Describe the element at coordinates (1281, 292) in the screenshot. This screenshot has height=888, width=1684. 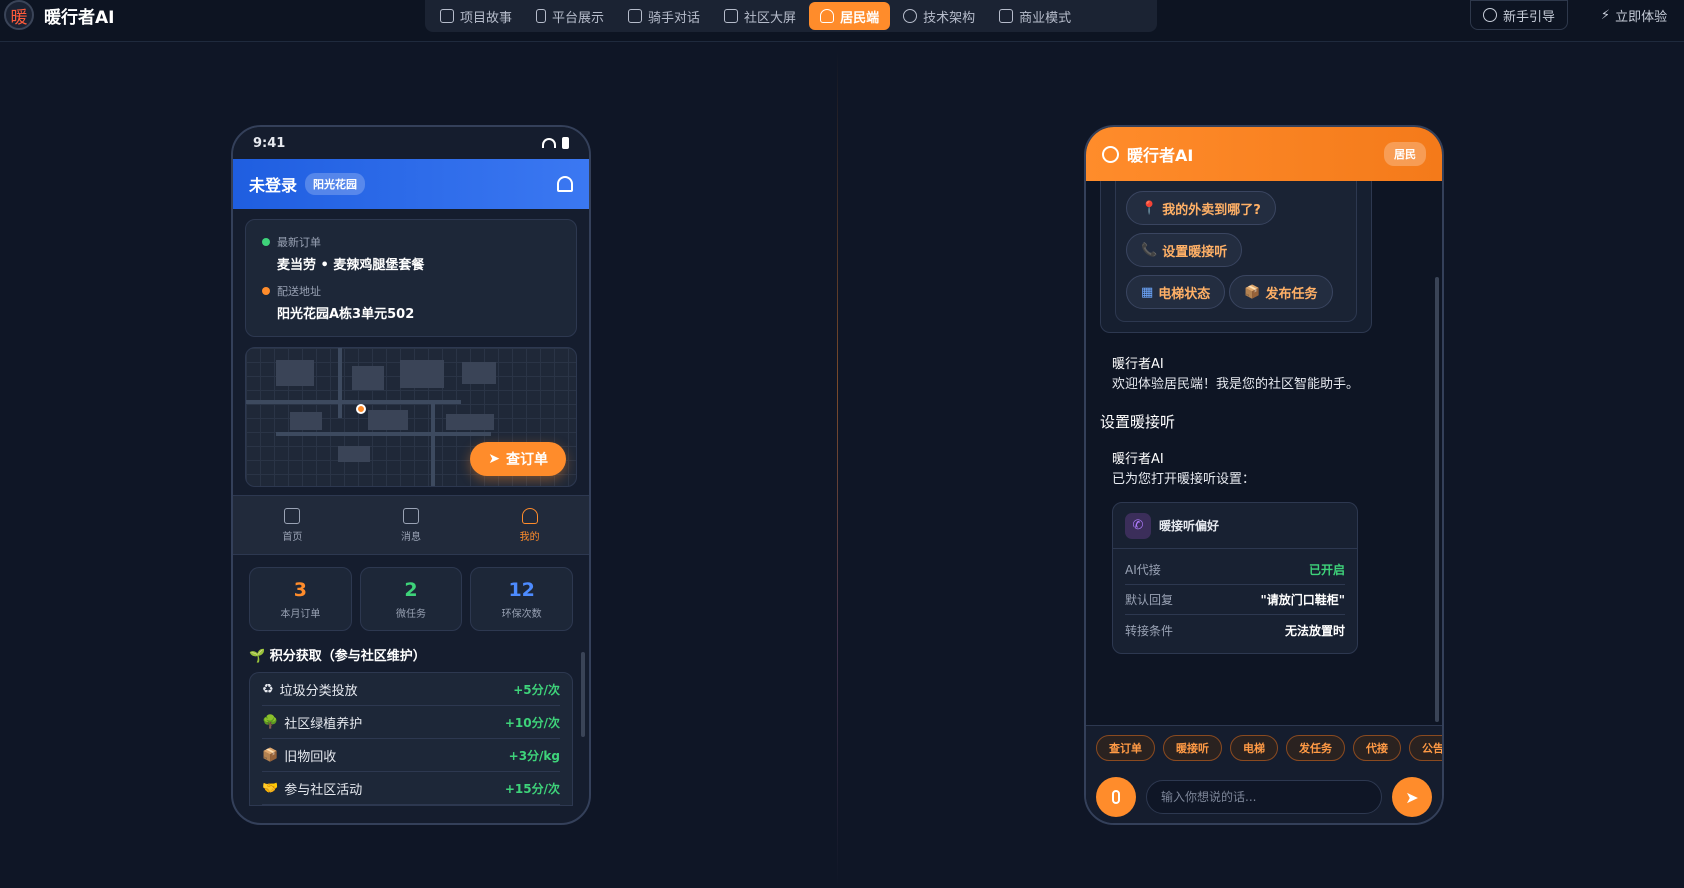
I see `suggestion-publish-task: 📦 发布任务` at that location.